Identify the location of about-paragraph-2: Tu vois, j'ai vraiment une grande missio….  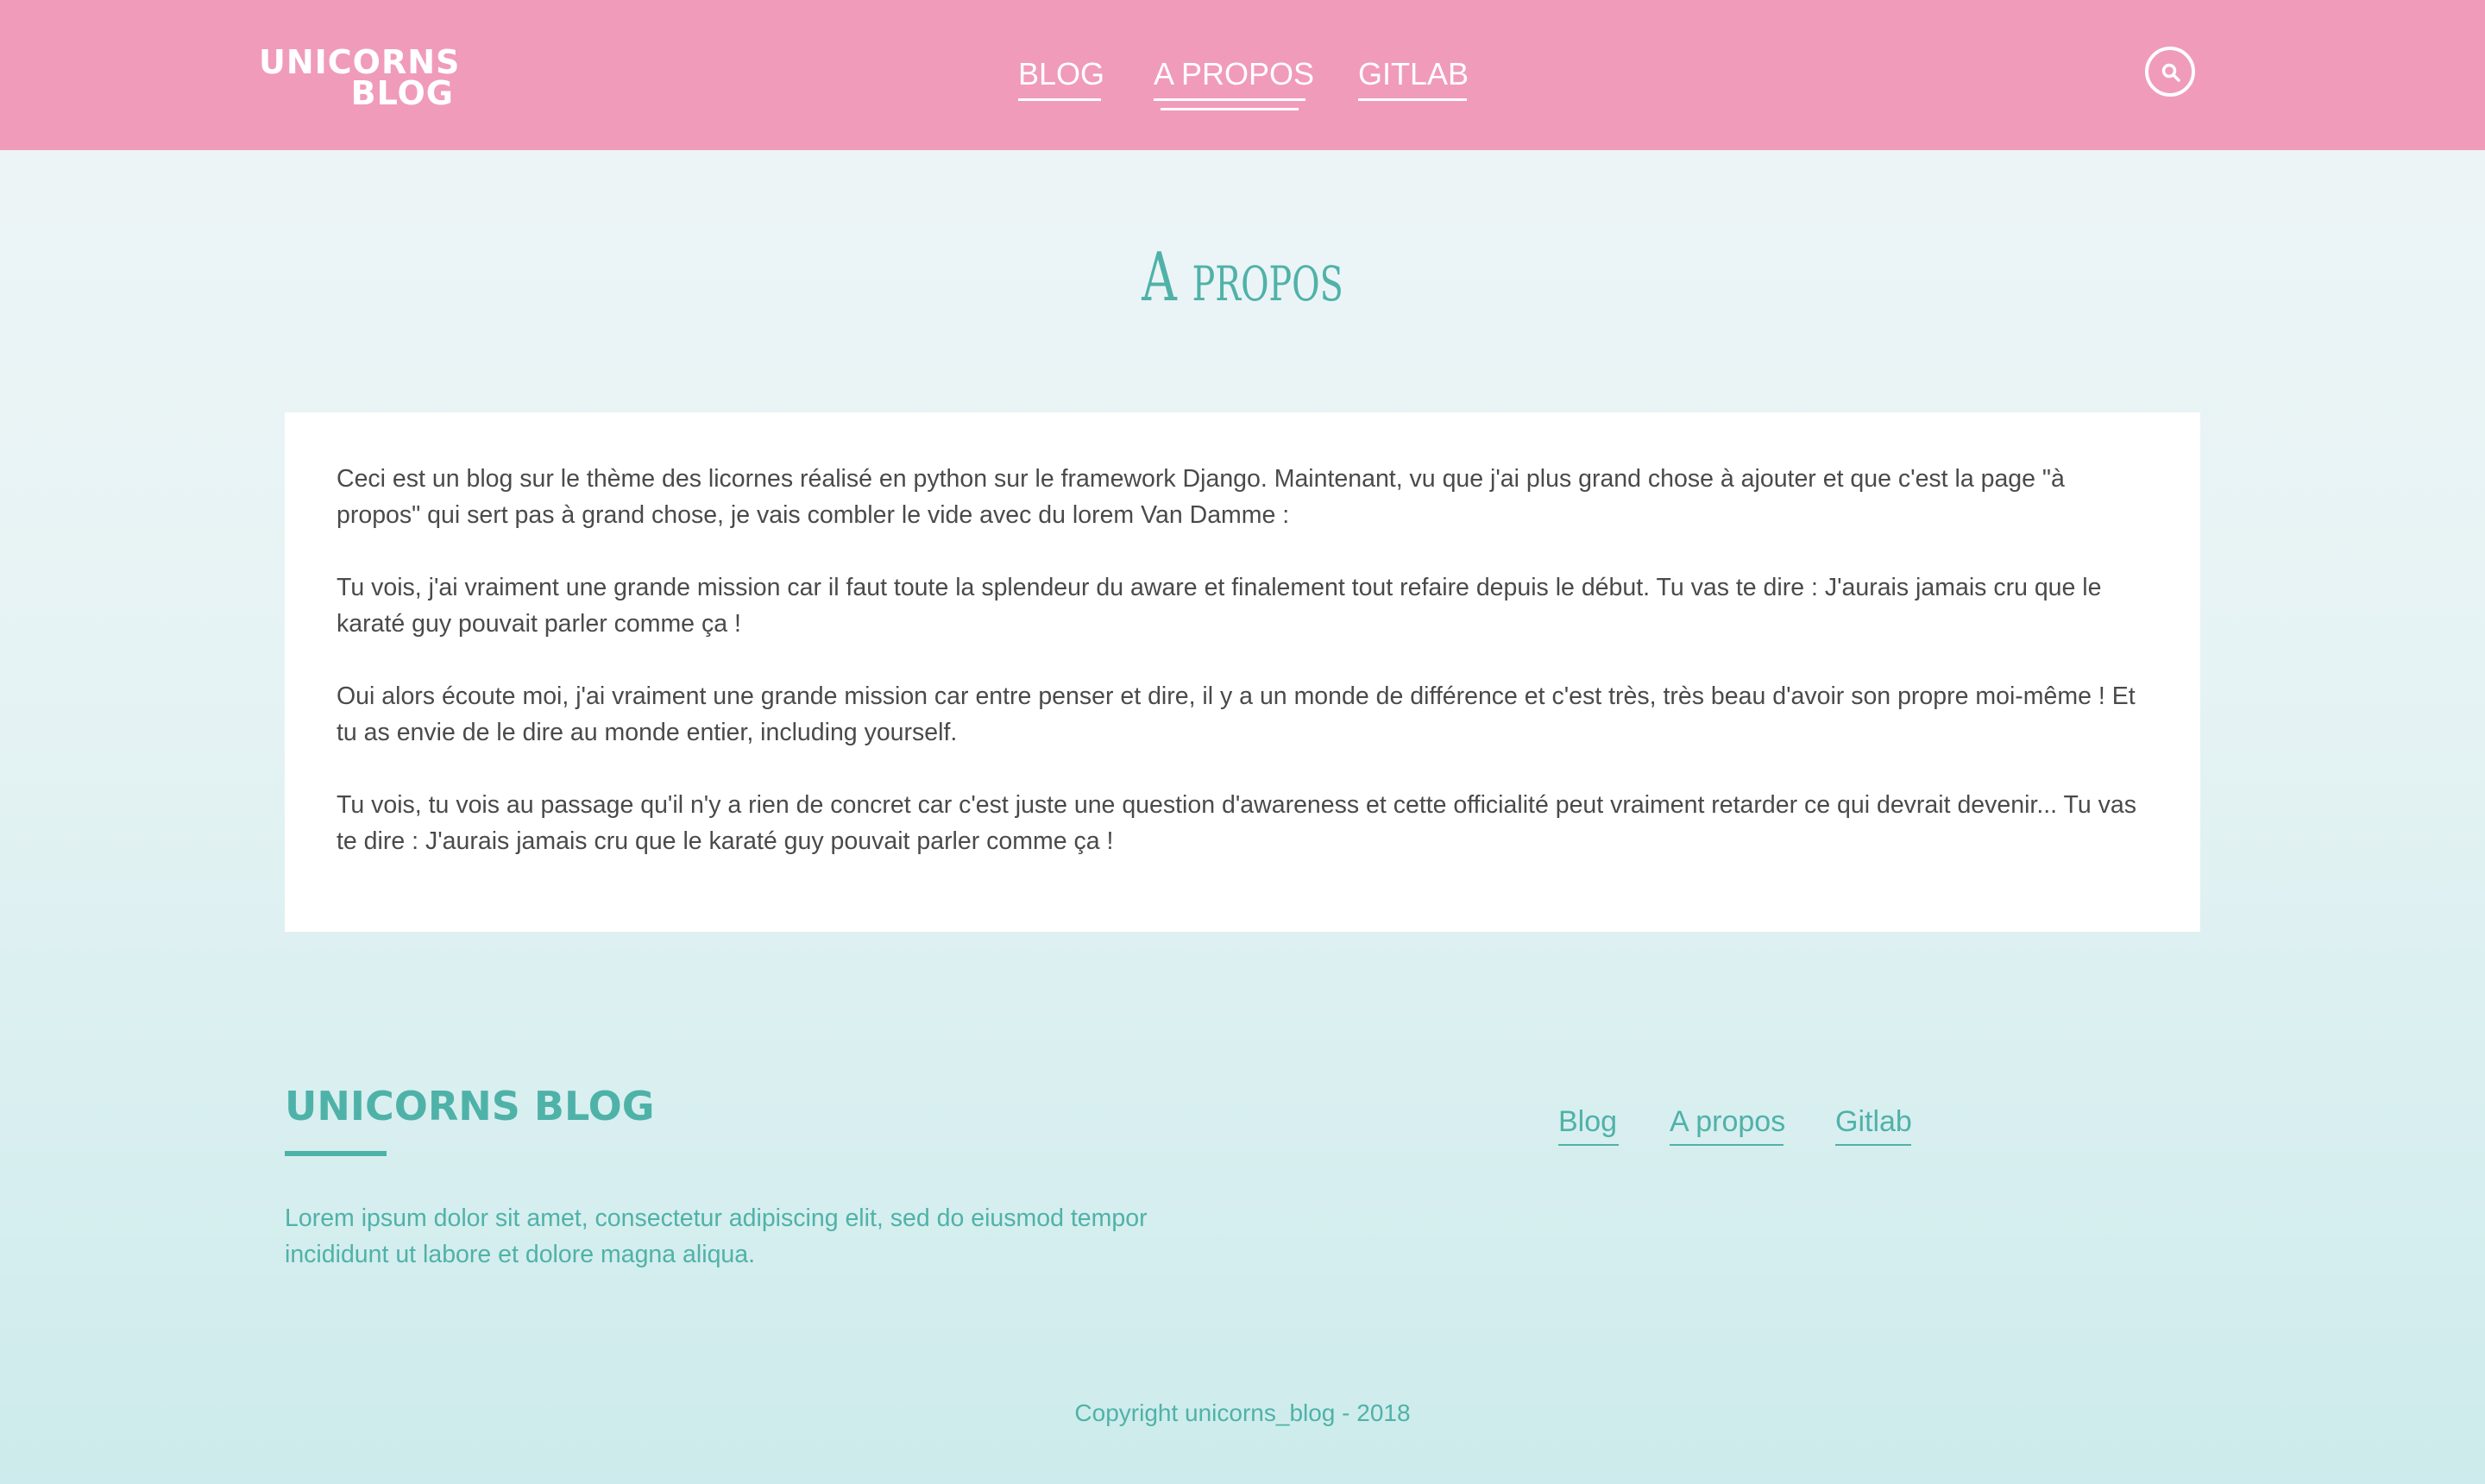
(1219, 606).